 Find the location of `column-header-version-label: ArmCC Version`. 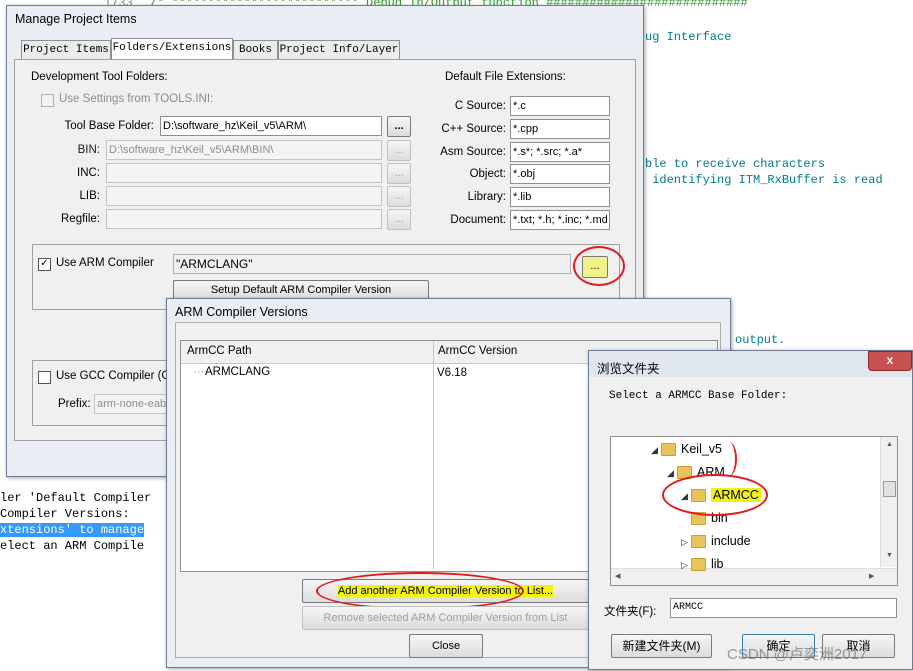

column-header-version-label: ArmCC Version is located at coordinates (478, 351).